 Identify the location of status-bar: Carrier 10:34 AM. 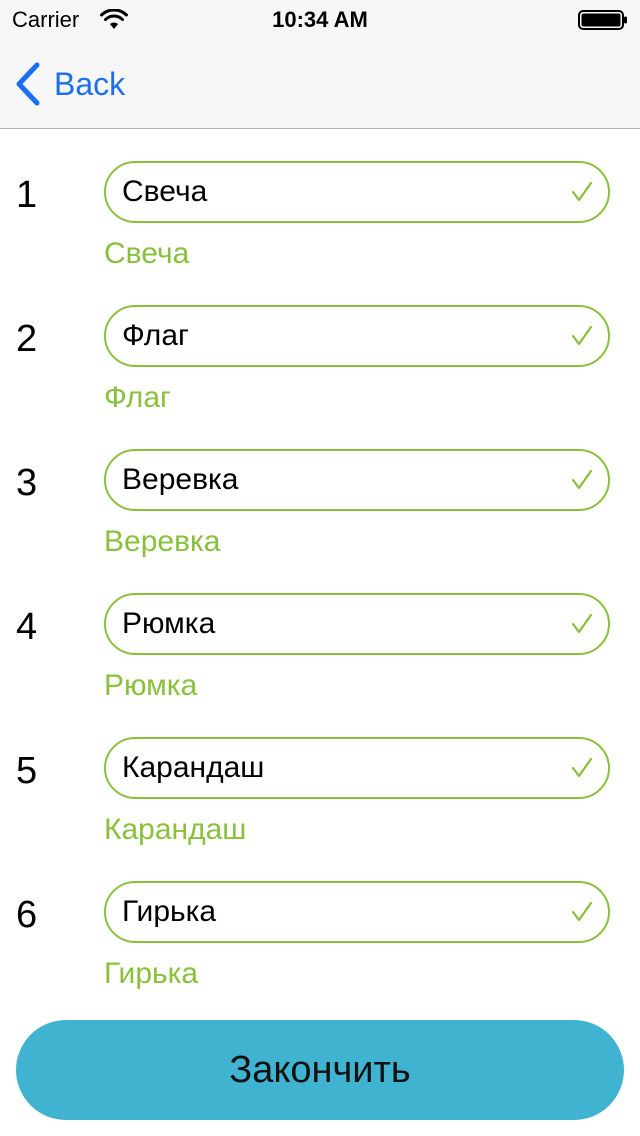
(320, 20).